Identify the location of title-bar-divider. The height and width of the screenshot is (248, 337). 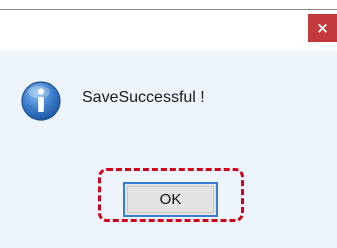
(168, 9).